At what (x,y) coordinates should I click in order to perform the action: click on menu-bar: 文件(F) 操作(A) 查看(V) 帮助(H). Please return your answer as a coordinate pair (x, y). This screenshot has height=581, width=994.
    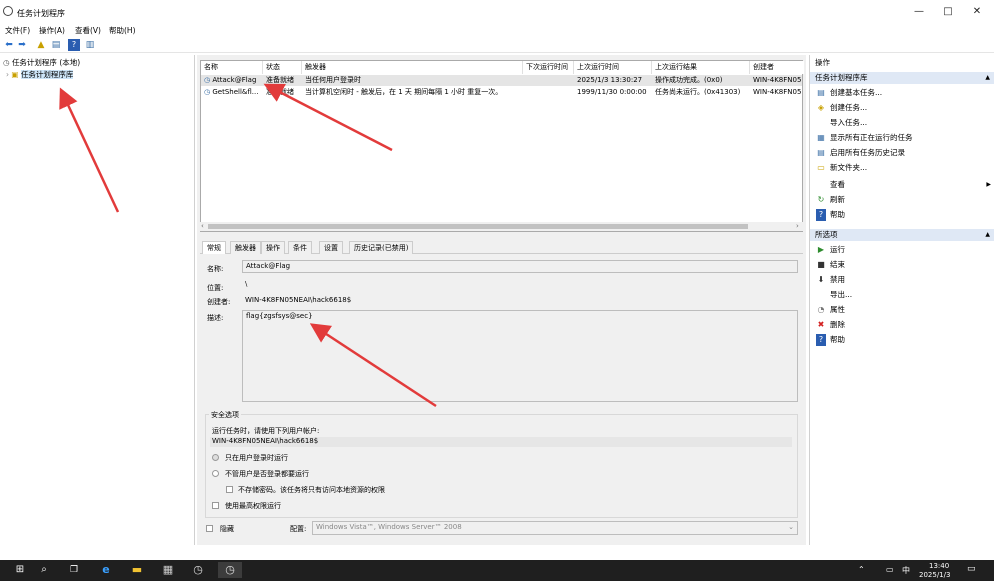
    Looking at the image, I should click on (497, 30).